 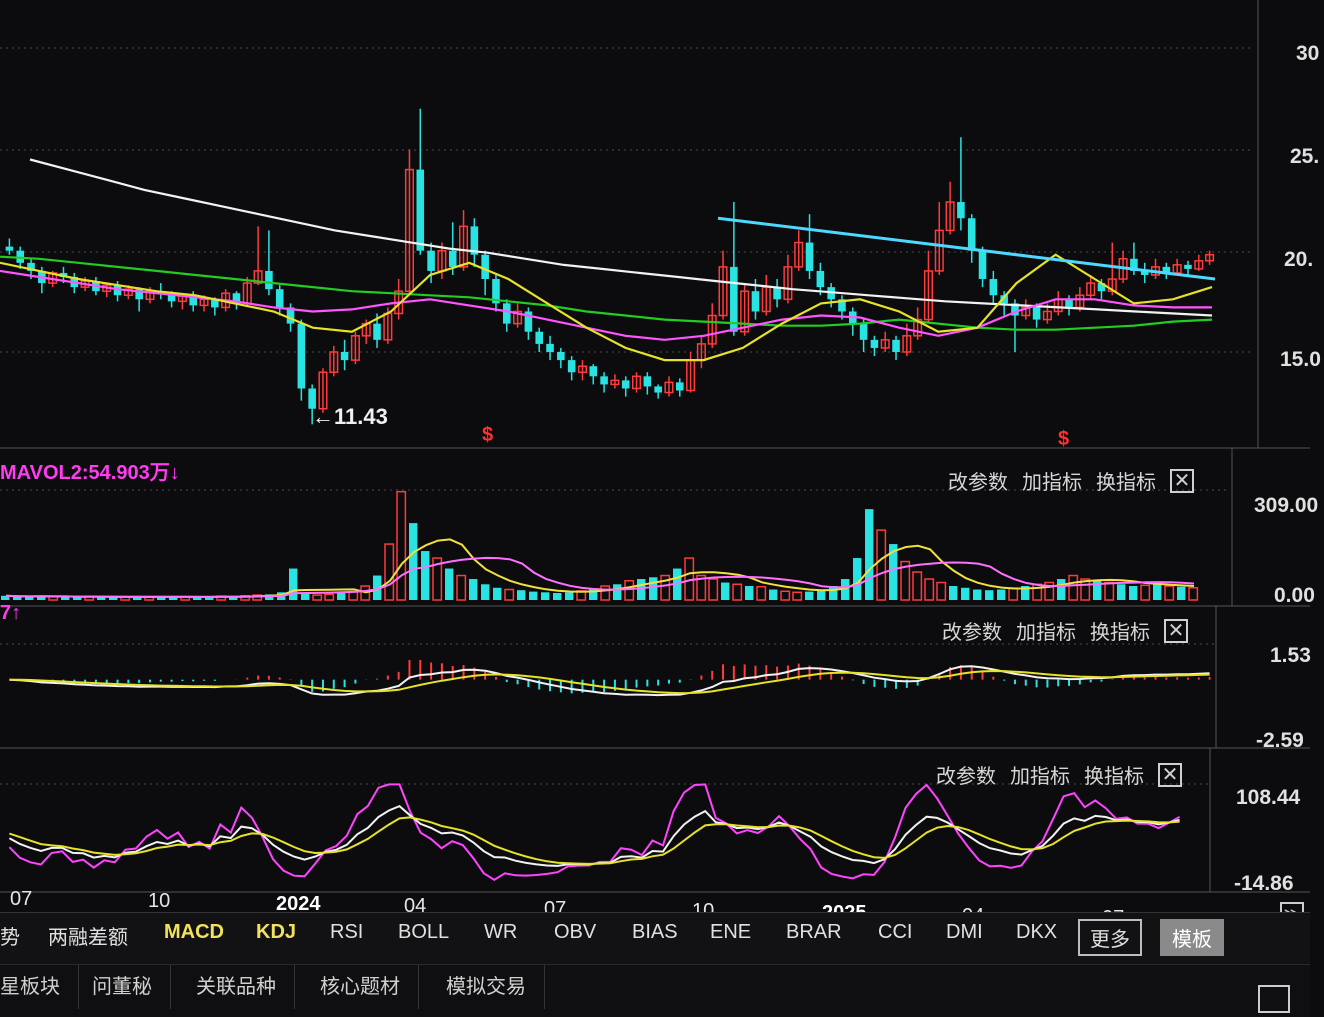 What do you see at coordinates (88, 935) in the screenshot?
I see `indicator-tab-margin: 两融差额` at bounding box center [88, 935].